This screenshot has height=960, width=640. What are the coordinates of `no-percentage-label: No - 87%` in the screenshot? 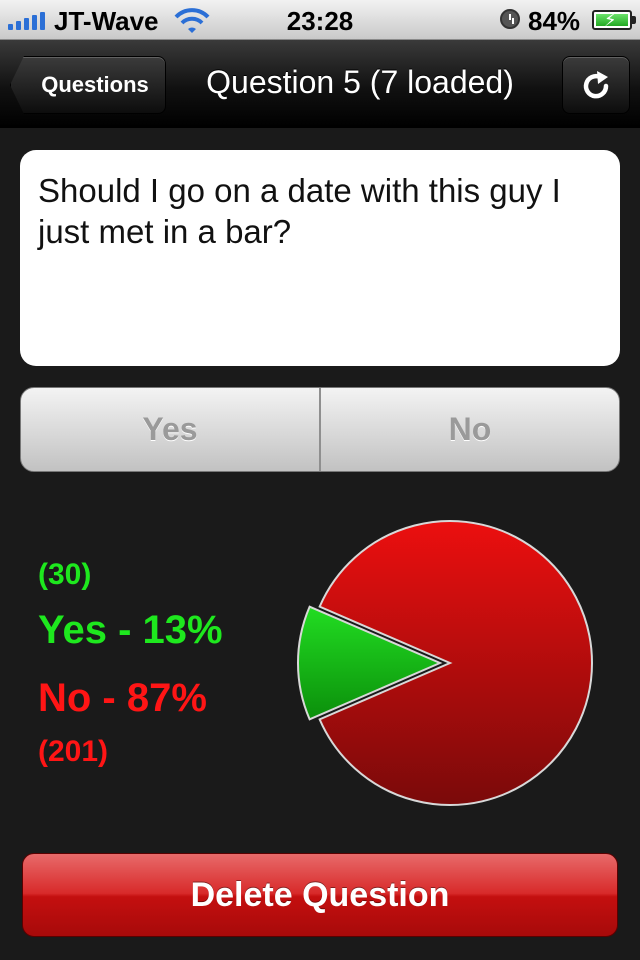 It's located at (122, 698).